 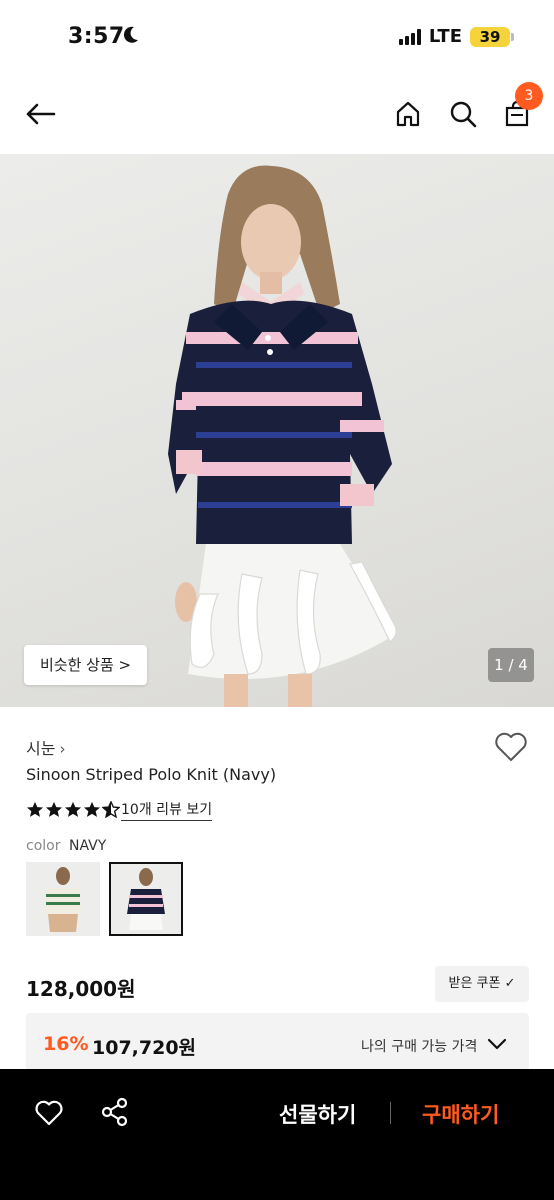 I want to click on search-icon, so click(x=463, y=114).